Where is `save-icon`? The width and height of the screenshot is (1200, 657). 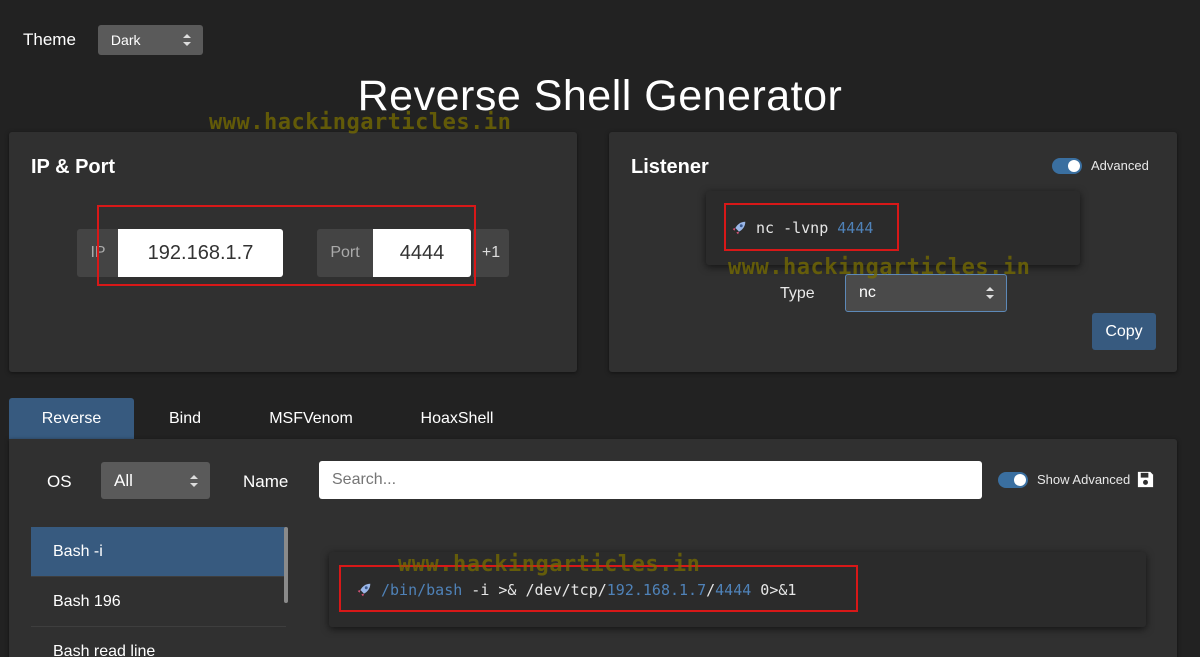 save-icon is located at coordinates (1145, 479).